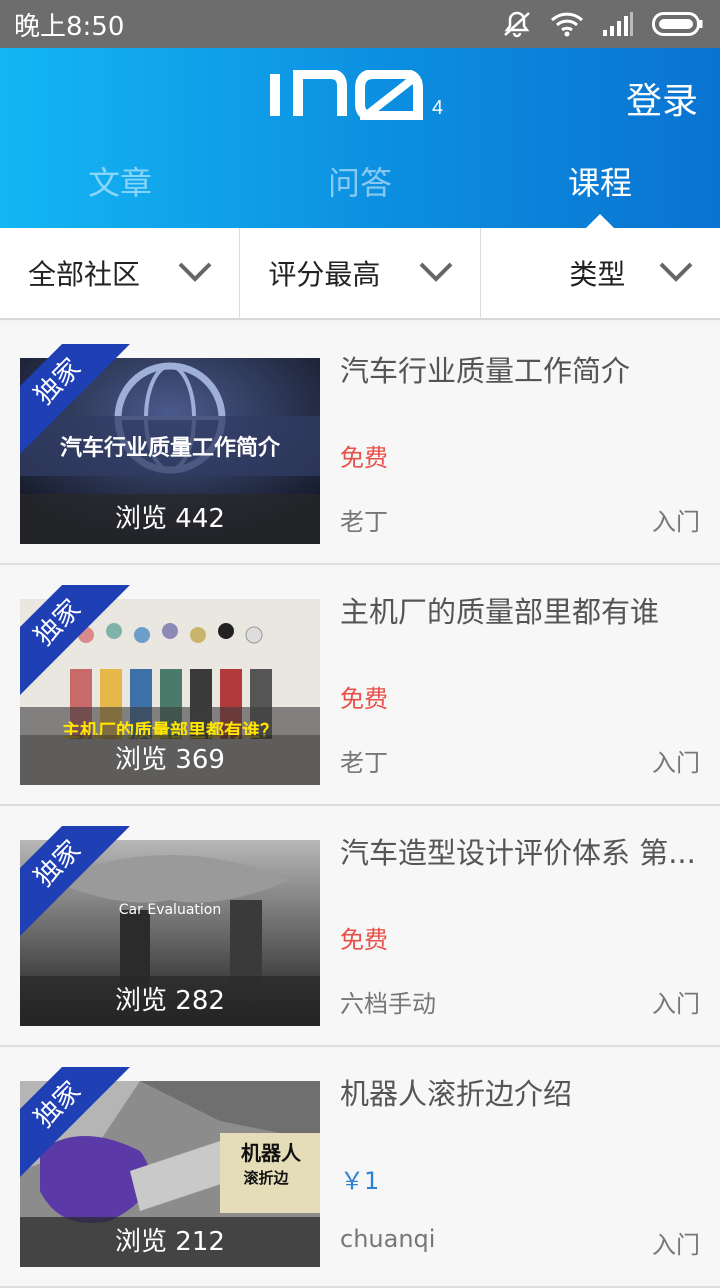  Describe the element at coordinates (84, 274) in the screenshot. I see `filter-community-label: 全部社区` at that location.